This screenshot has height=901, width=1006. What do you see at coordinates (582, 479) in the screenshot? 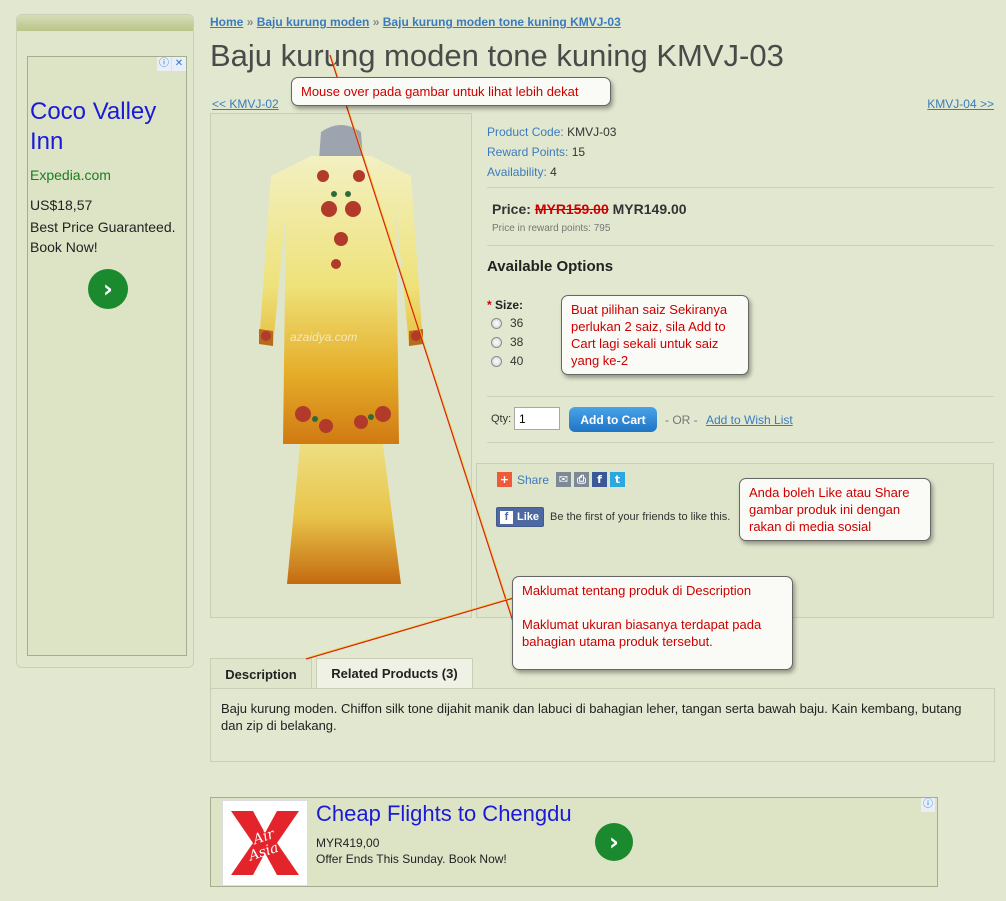
I see `print-icon: ⎙` at bounding box center [582, 479].